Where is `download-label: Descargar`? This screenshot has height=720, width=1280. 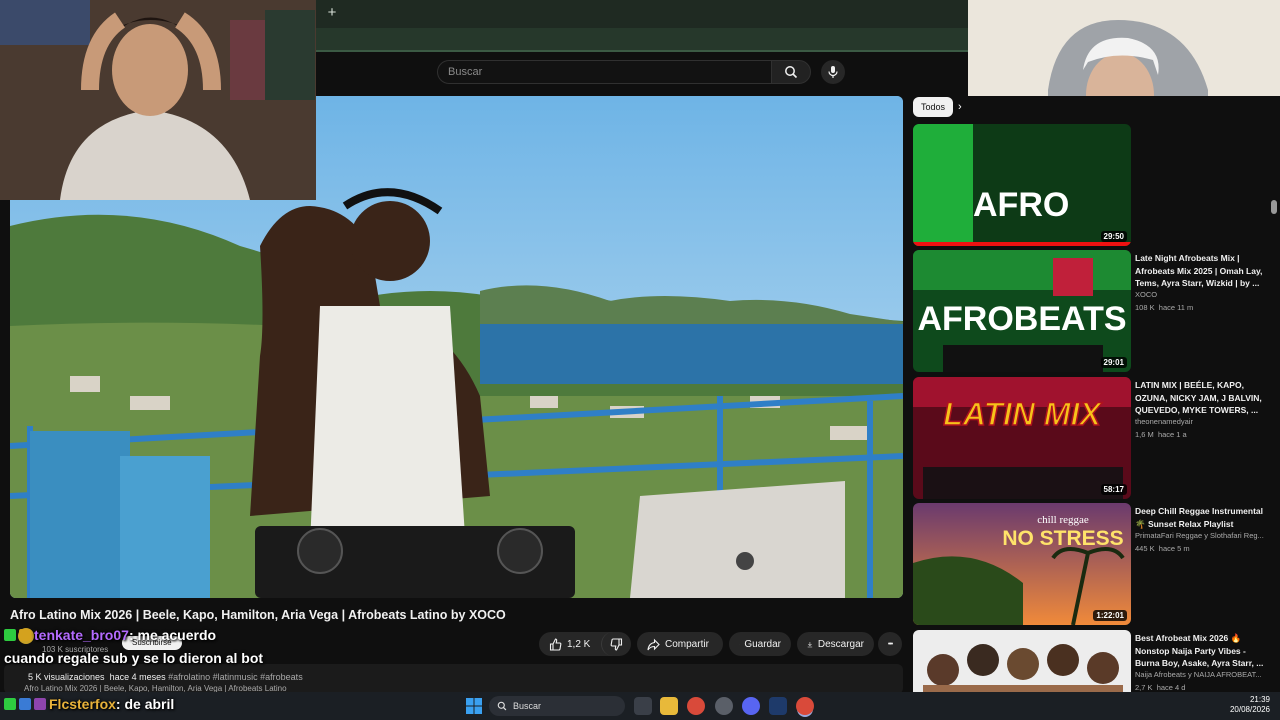
download-label: Descargar is located at coordinates (840, 644).